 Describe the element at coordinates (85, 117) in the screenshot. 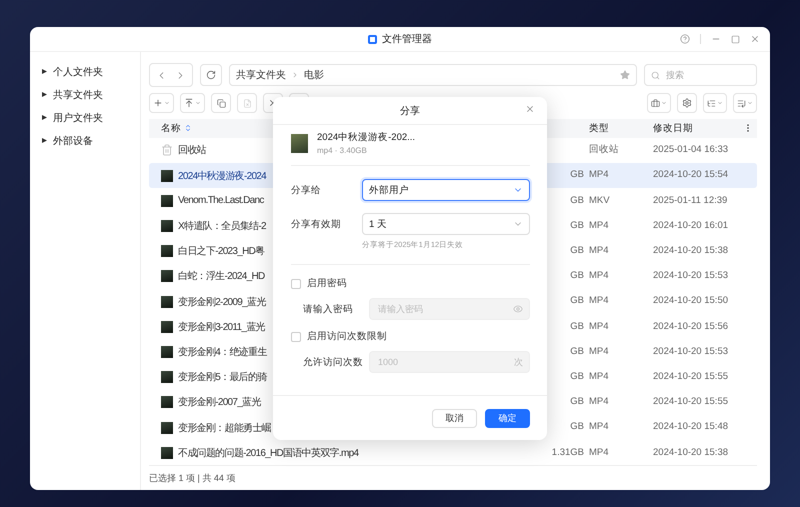

I see `sidebar-item: 用户文件夹` at that location.